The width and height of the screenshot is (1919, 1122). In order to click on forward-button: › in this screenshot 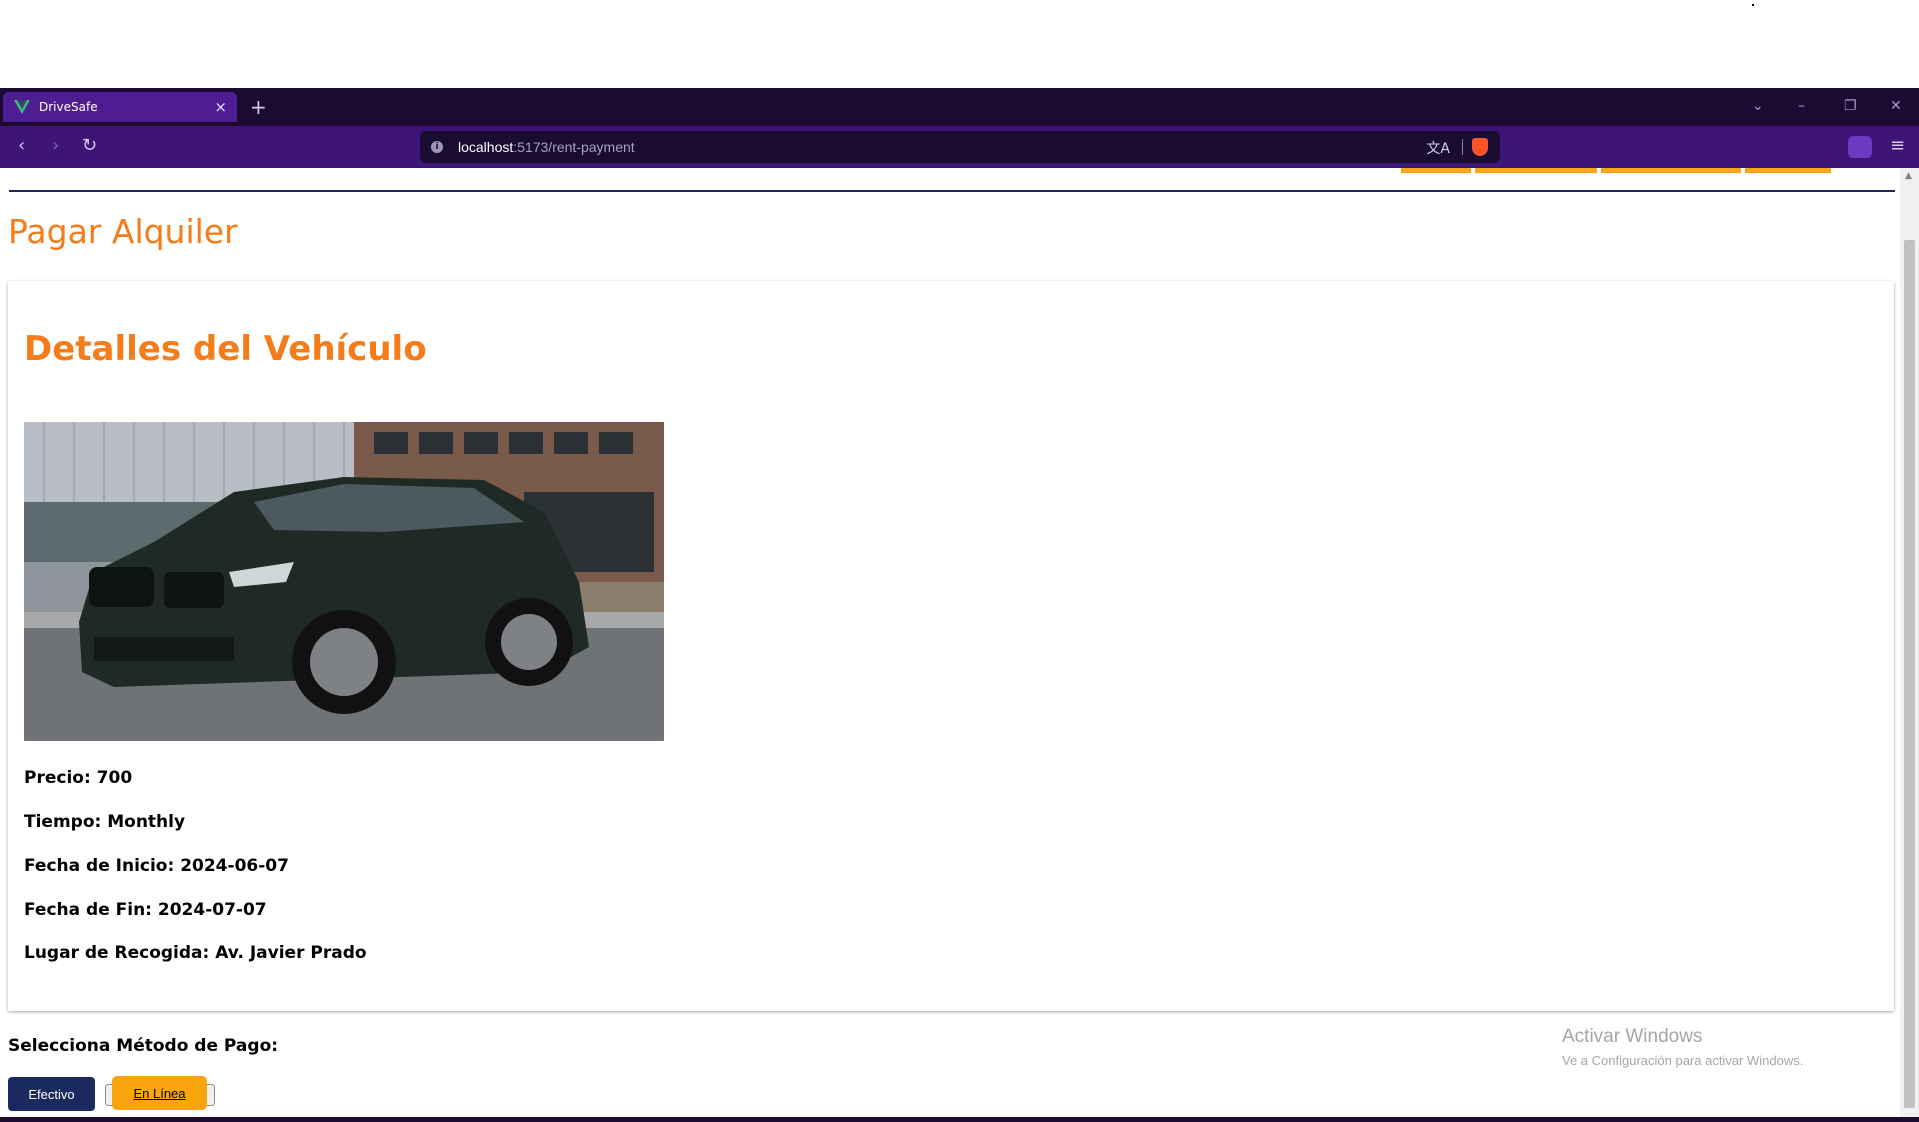, I will do `click(55, 146)`.